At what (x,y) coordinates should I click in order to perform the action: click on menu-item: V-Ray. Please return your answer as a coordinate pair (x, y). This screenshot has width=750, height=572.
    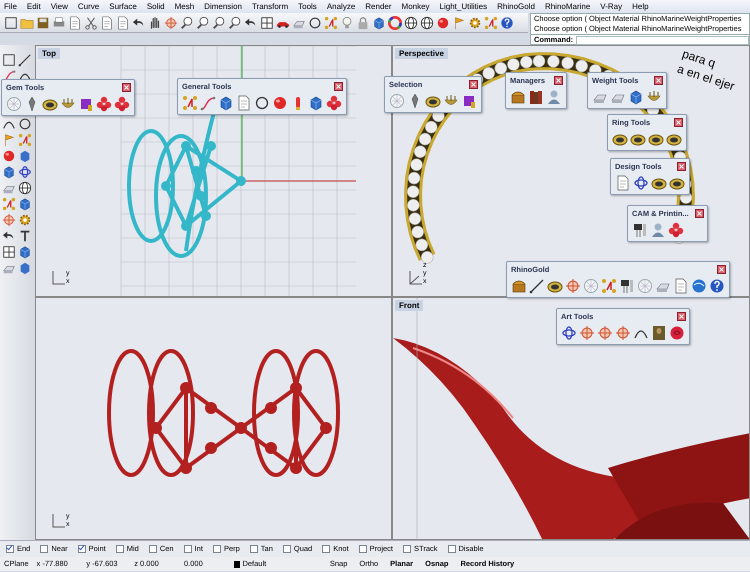
    Looking at the image, I should click on (611, 6).